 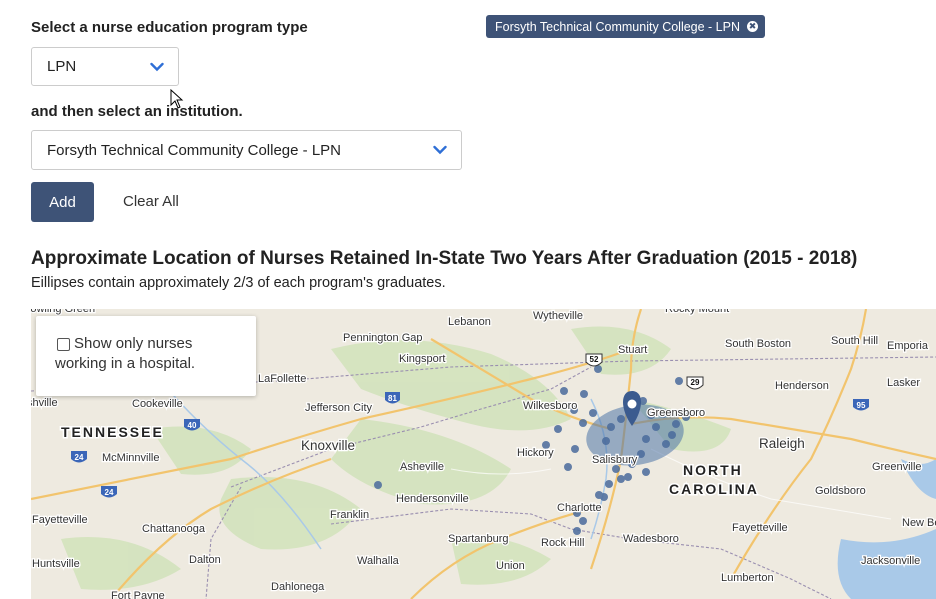 What do you see at coordinates (282, 379) in the screenshot?
I see `svg-text: LaFollette` at bounding box center [282, 379].